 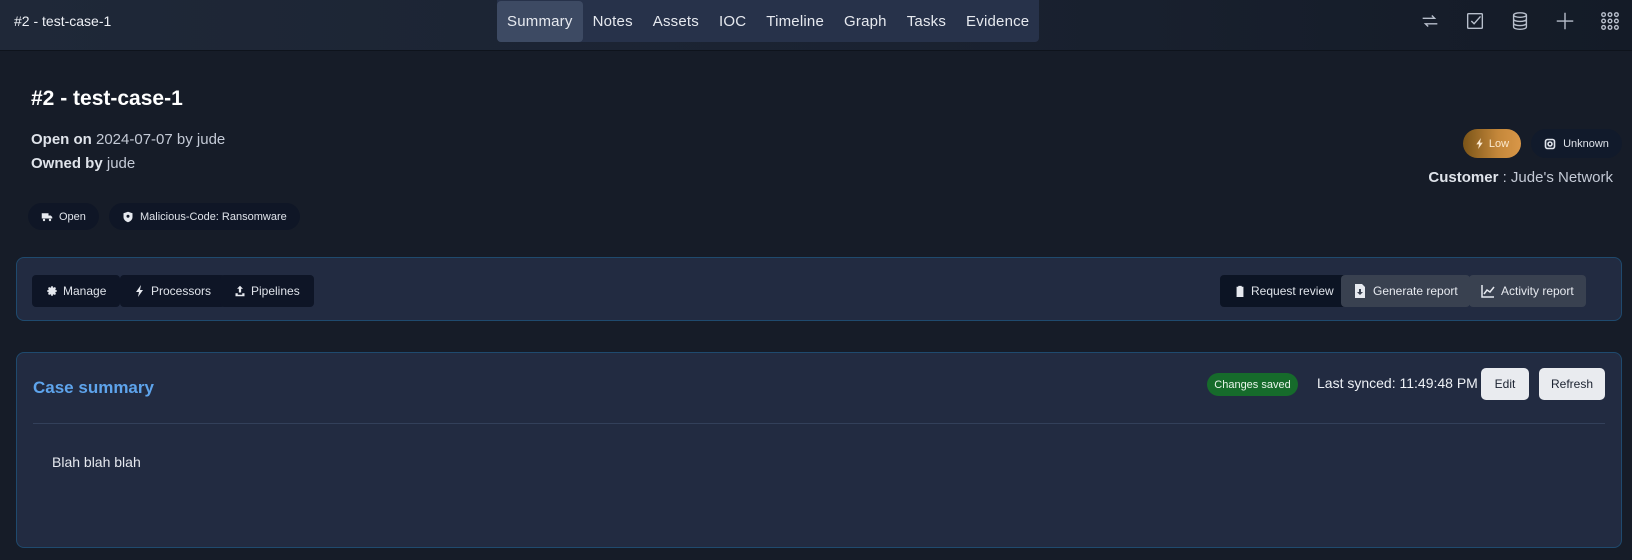 I want to click on apps-grid-icon, so click(x=1609, y=21).